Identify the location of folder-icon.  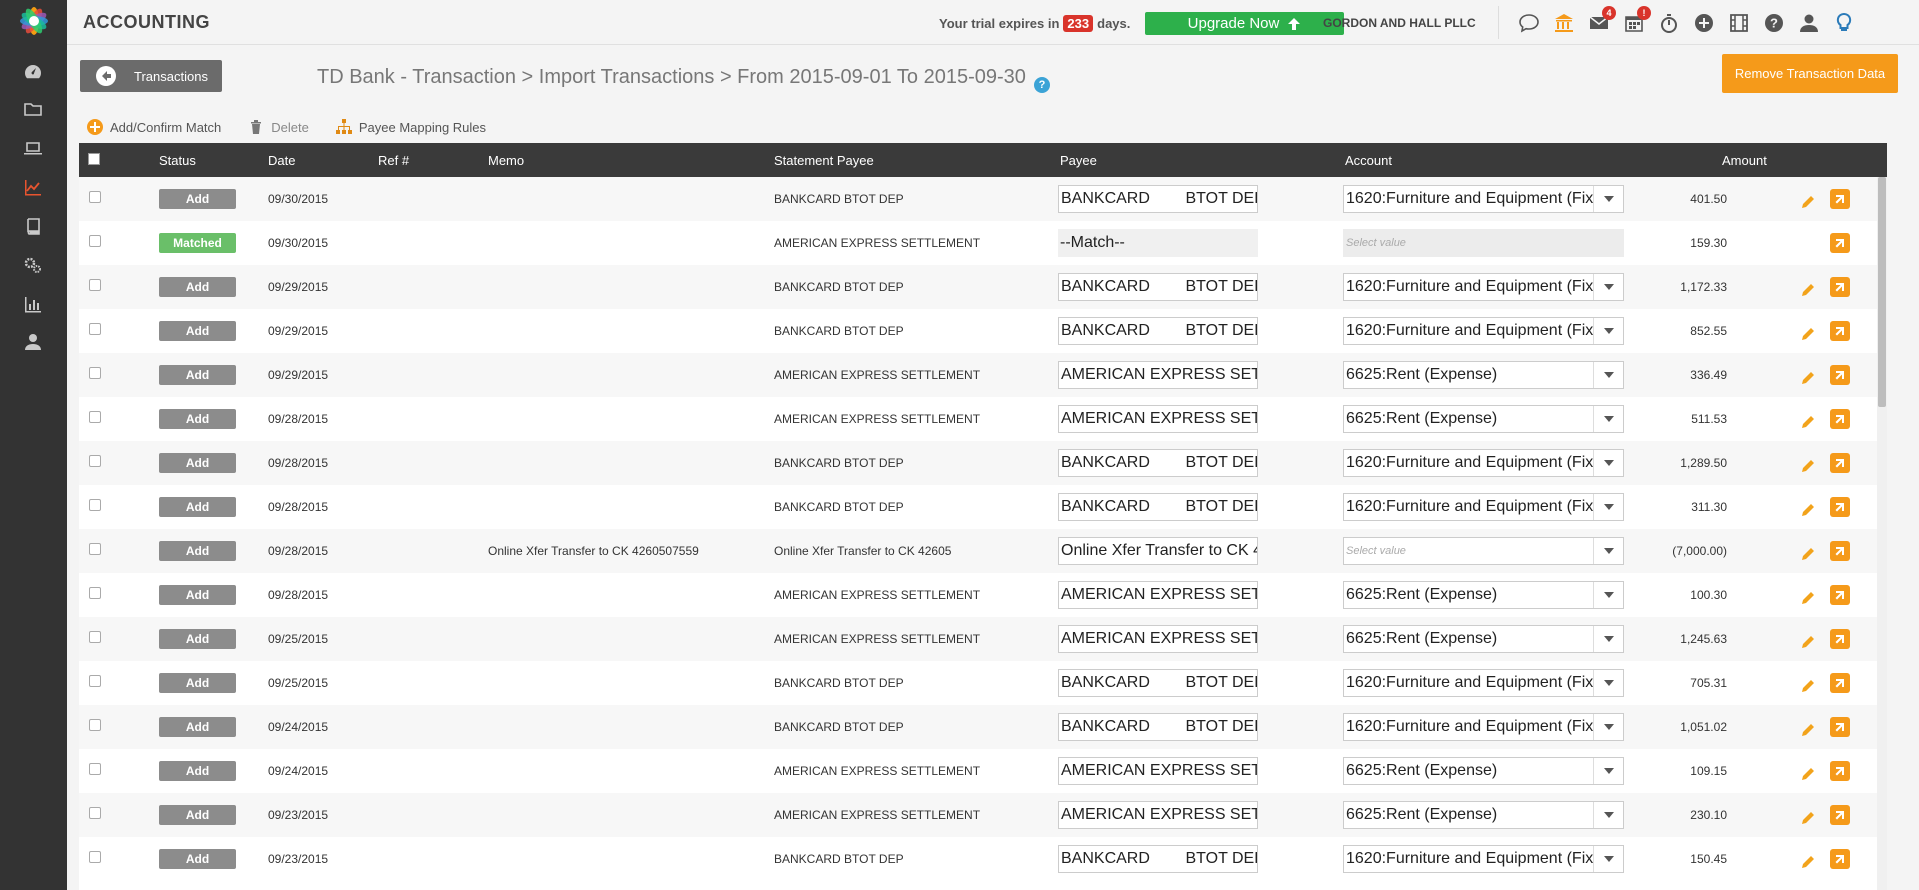
(33, 109).